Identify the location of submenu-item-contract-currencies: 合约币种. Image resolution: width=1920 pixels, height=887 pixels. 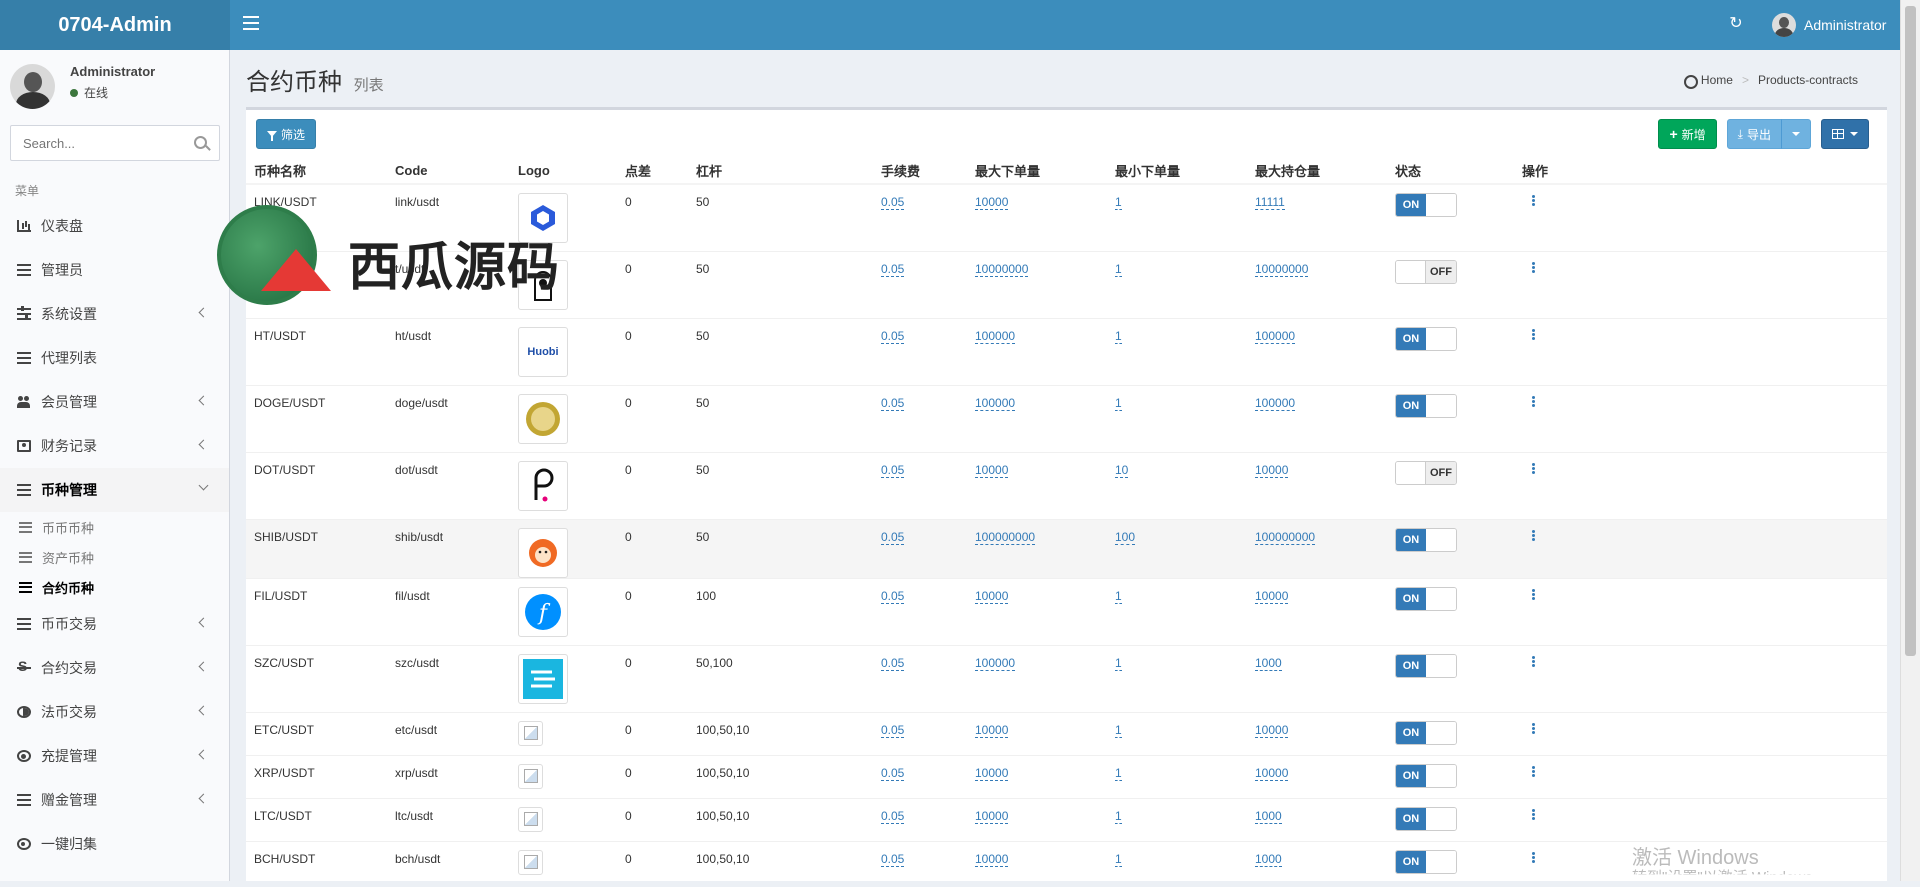
(114, 587).